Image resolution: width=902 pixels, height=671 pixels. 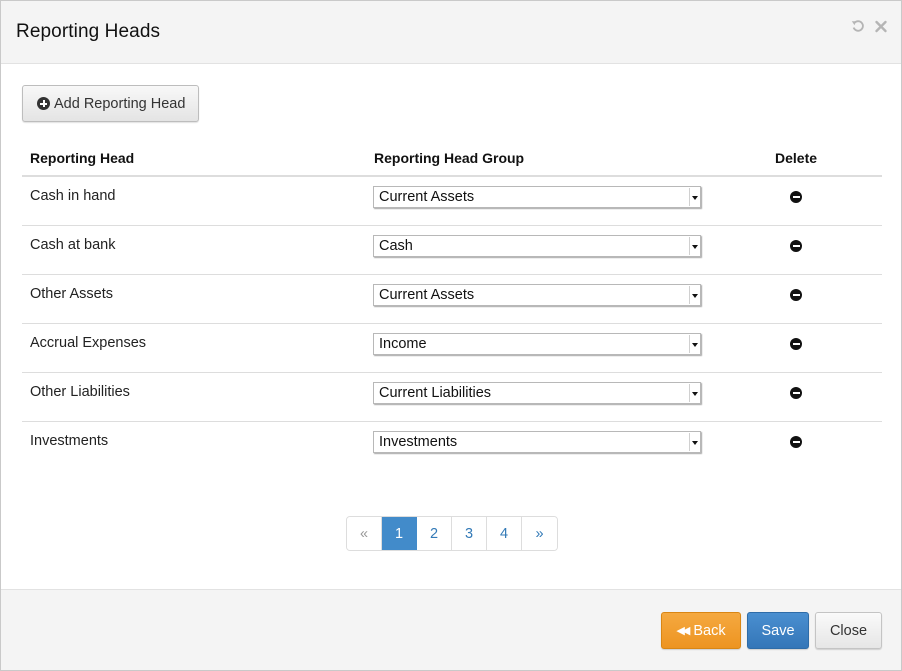 I want to click on pagination-page-4: 4, so click(x=504, y=533).